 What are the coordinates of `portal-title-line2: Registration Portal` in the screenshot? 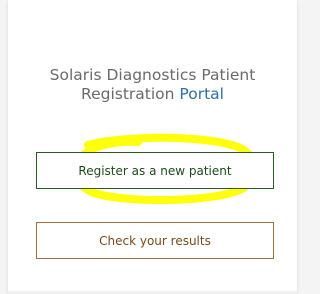 It's located at (152, 94).